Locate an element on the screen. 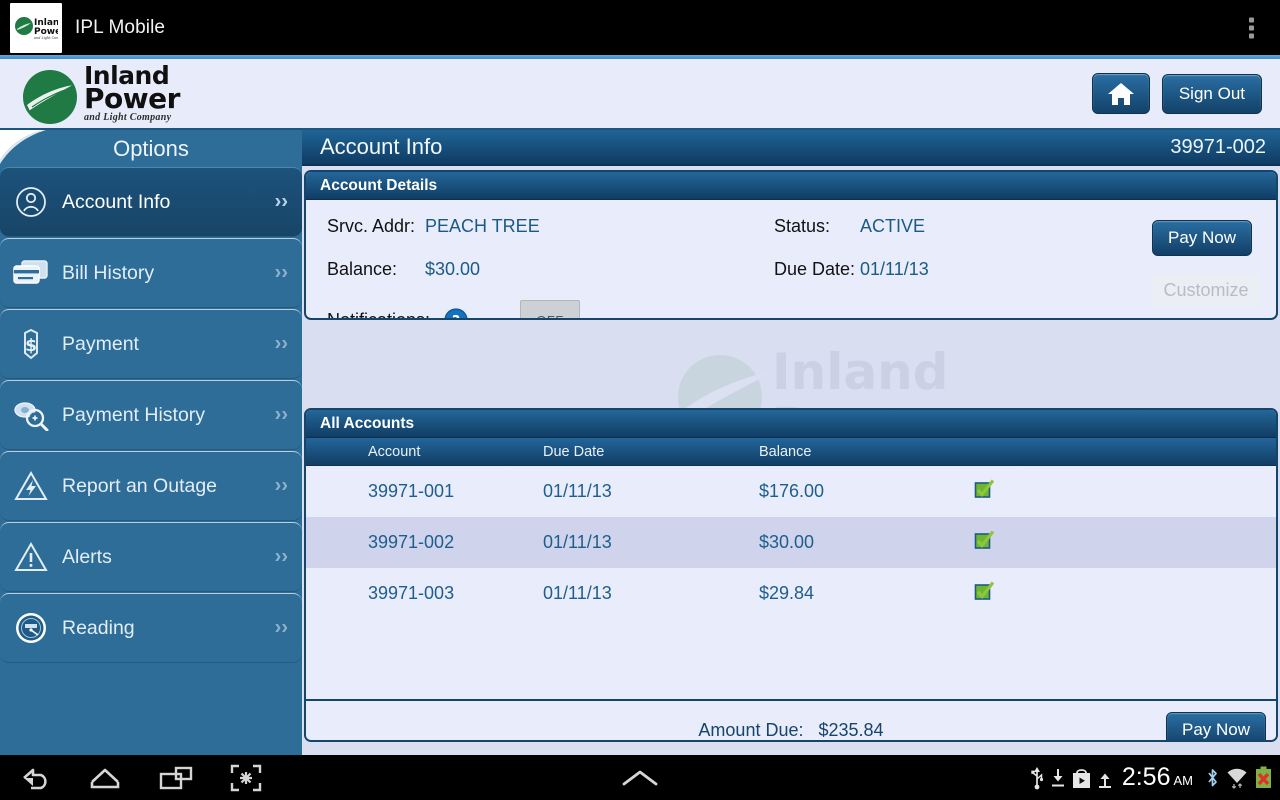 The height and width of the screenshot is (800, 1280). dollar-icon: $ is located at coordinates (31, 344).